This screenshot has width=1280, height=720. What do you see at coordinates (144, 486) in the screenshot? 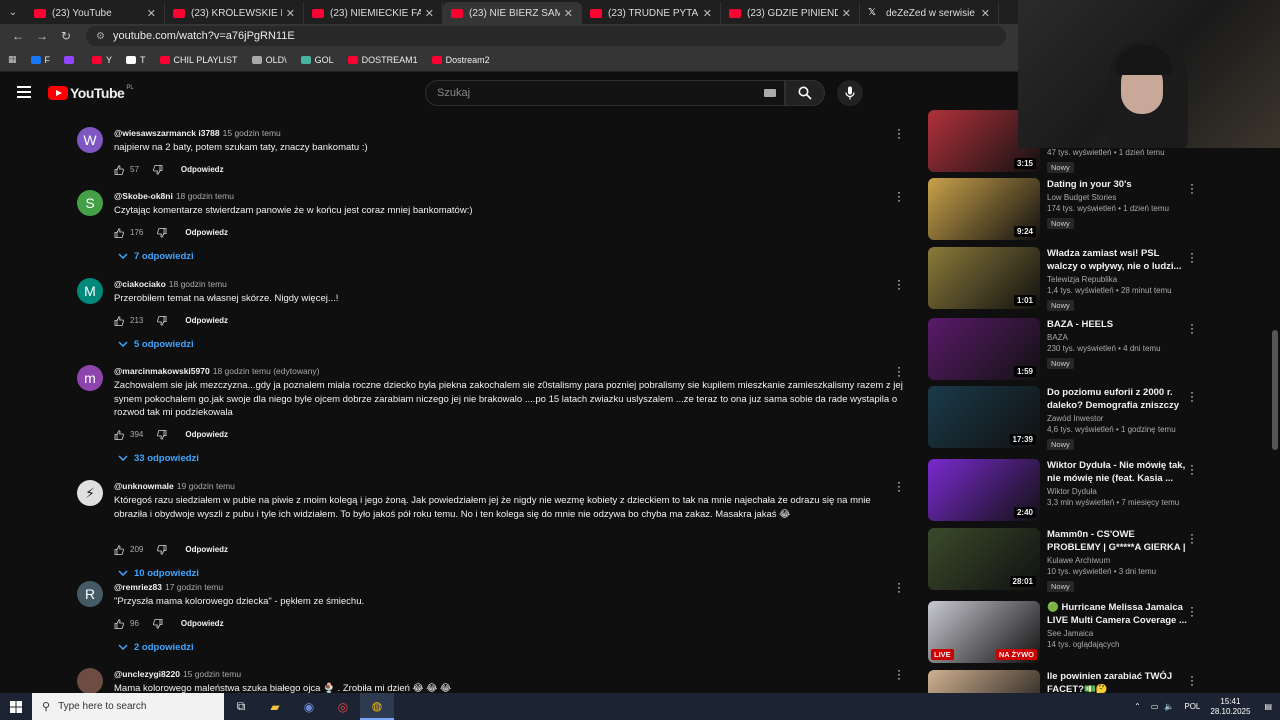
I see `comment-author: @unknowmale` at bounding box center [144, 486].